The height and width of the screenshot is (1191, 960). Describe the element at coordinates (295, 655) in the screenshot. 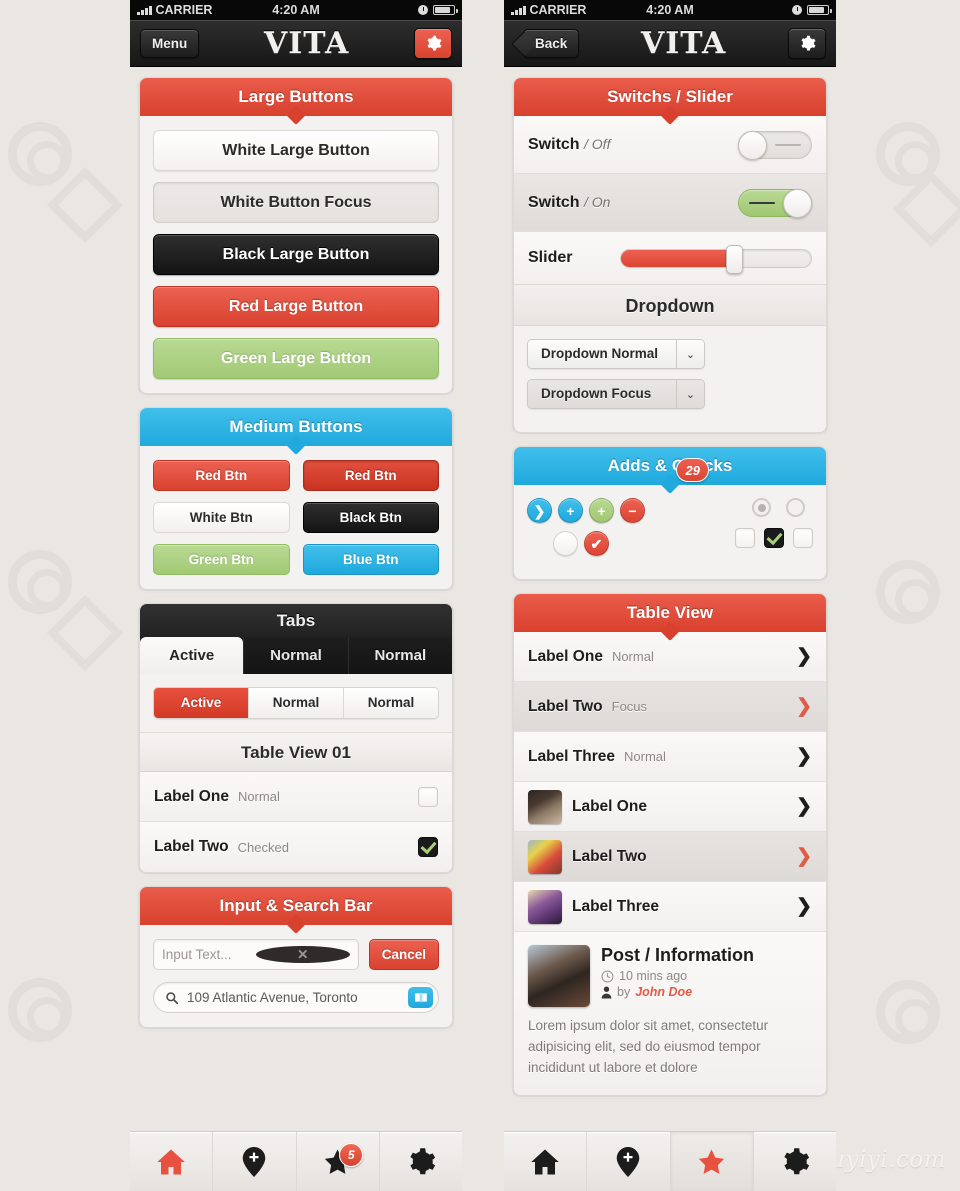

I see `tab-normal-1: Normal` at that location.